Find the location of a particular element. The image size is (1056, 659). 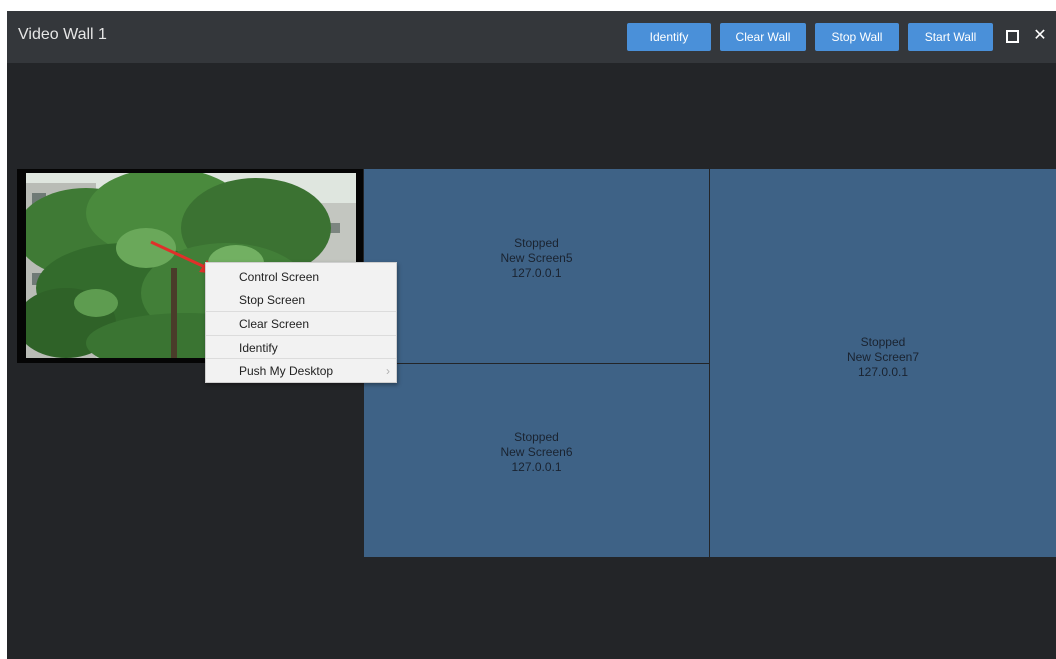

menu-item-control-screen: Control Screen is located at coordinates (301, 277).